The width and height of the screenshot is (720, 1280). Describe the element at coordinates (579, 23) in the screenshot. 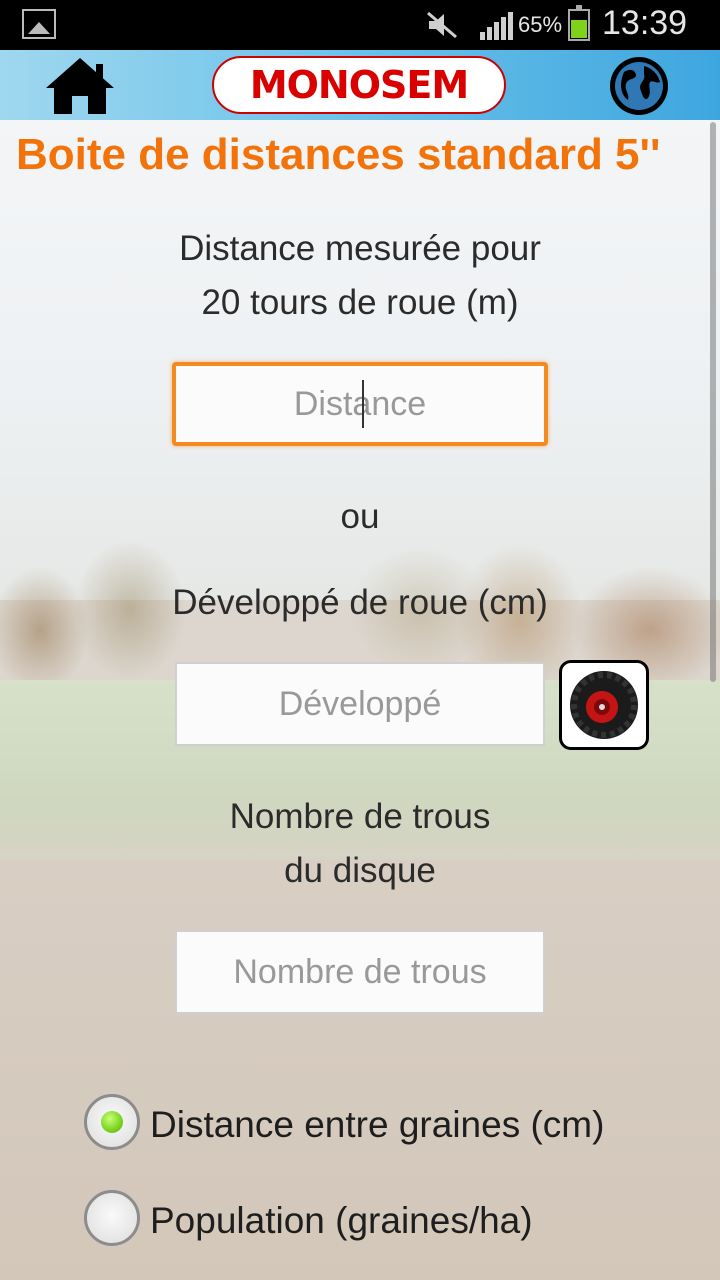

I see `battery-icon` at that location.